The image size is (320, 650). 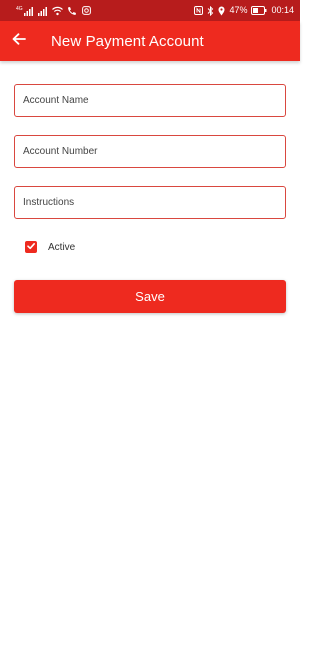 I want to click on active-label: Active, so click(x=62, y=247).